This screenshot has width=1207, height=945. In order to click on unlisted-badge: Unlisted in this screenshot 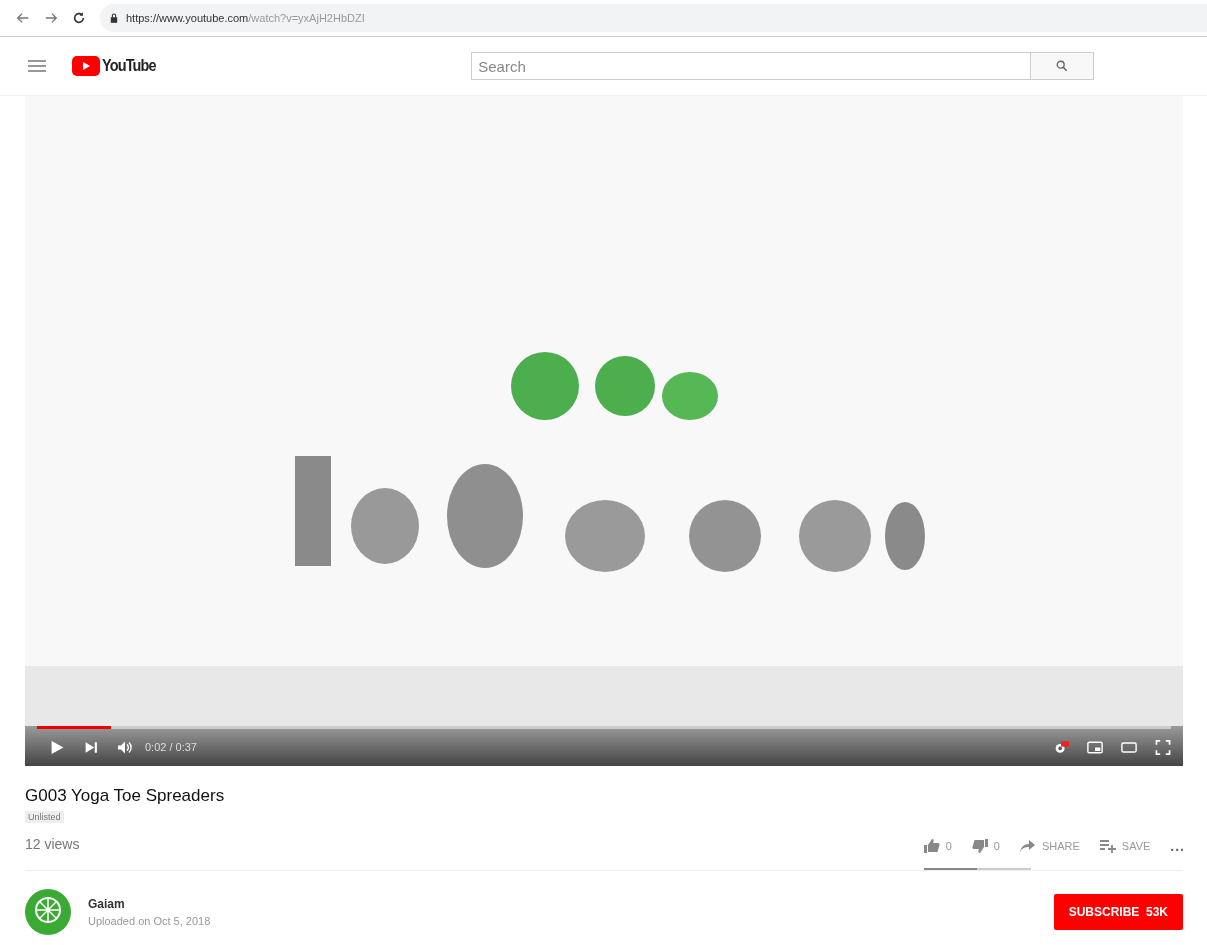, I will do `click(44, 817)`.